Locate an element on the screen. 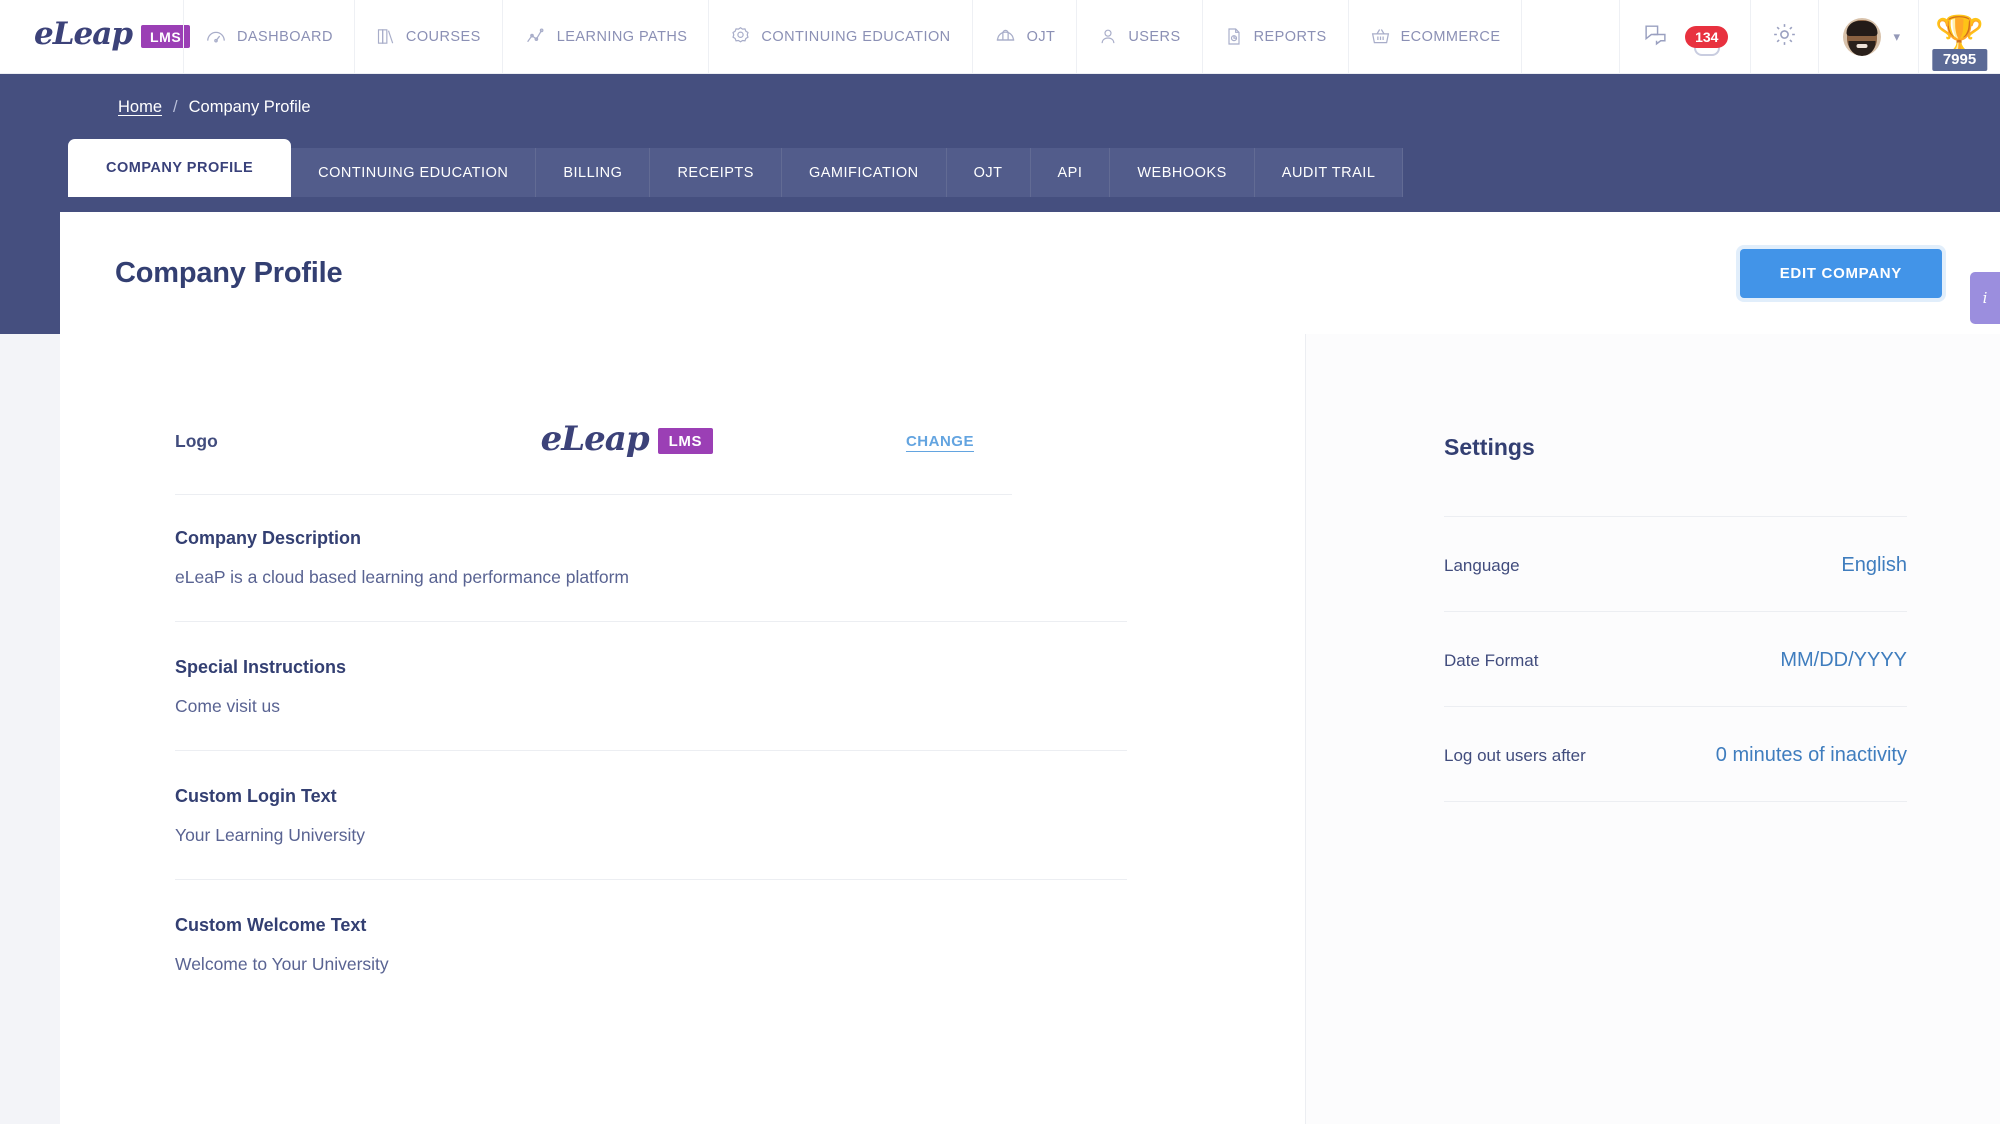  page-title-bar: Company Profile EDIT COMPANY is located at coordinates (1030, 273).